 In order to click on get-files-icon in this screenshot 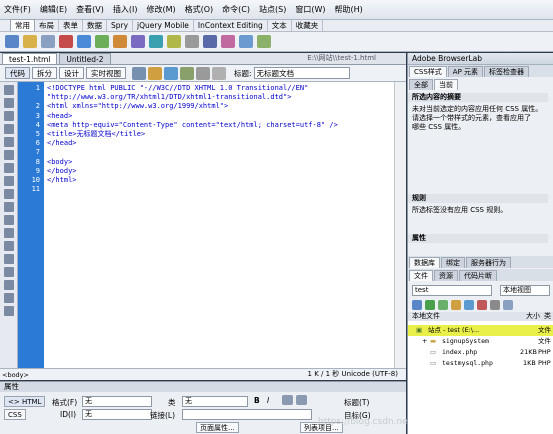, I will do `click(443, 305)`.